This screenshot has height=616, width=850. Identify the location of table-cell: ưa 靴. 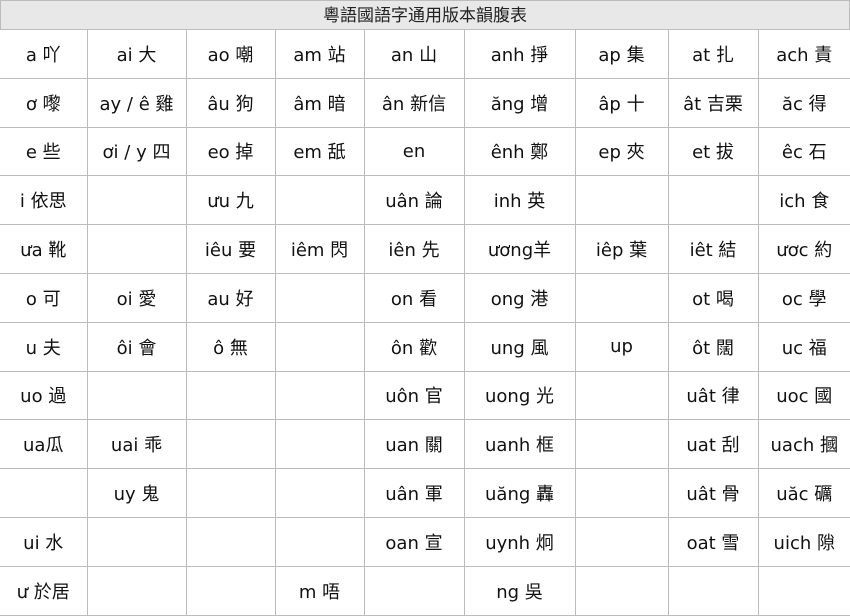
(44, 249).